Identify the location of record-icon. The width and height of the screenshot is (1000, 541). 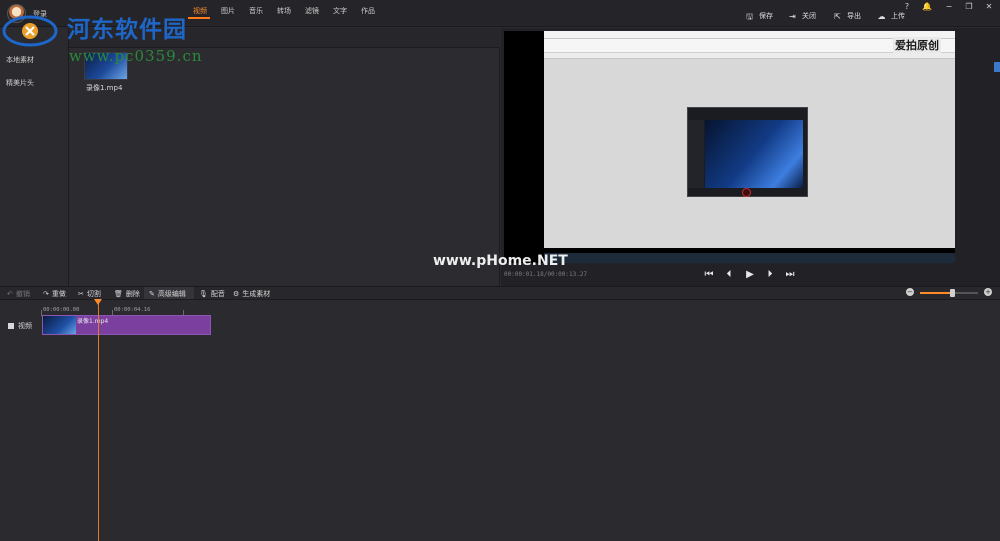
(746, 192).